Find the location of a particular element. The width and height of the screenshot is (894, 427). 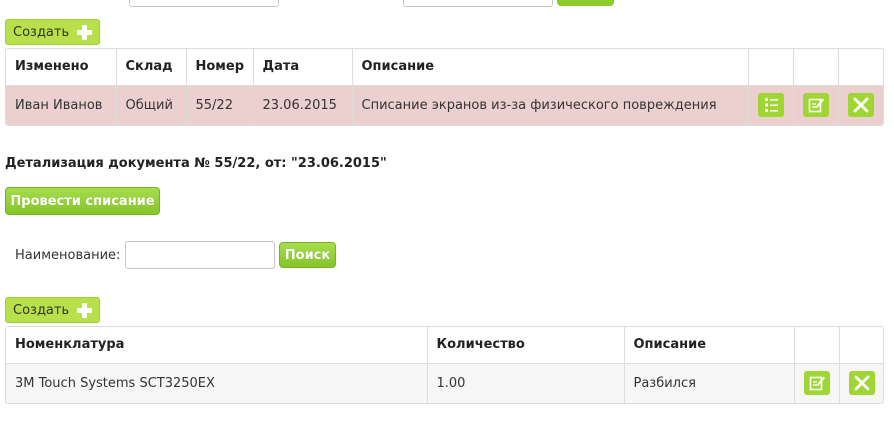

search-button: Поиск is located at coordinates (307, 255).